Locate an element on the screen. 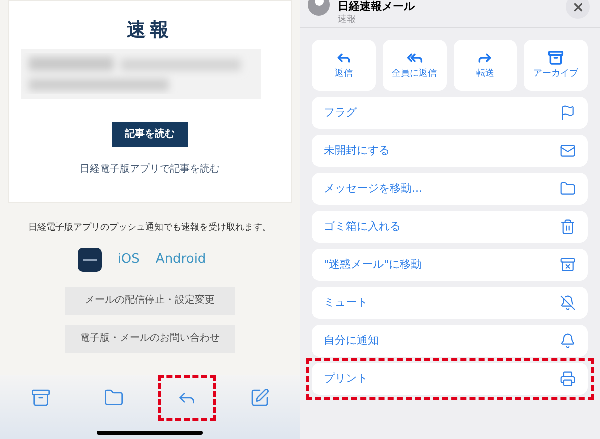  read-article-button: 記事を読む is located at coordinates (150, 134).